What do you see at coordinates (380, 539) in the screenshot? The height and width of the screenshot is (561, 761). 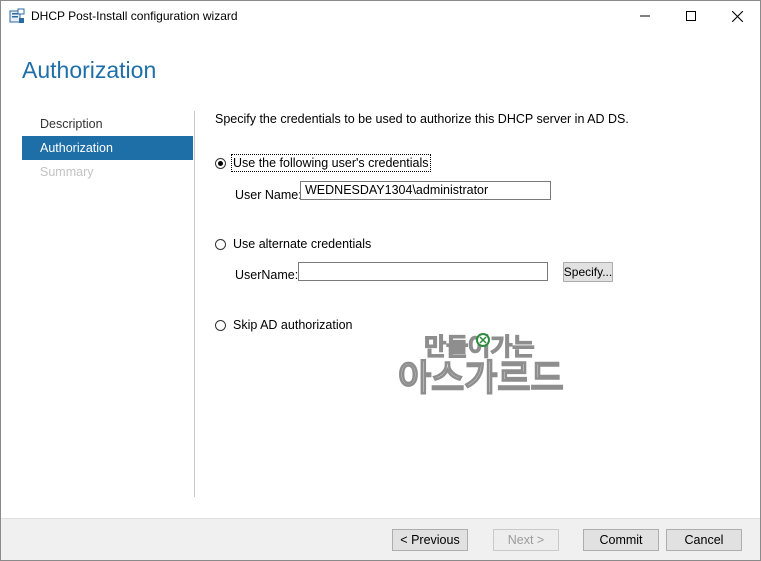 I see `button-bar: < Previous Next > Commit Cancel` at bounding box center [380, 539].